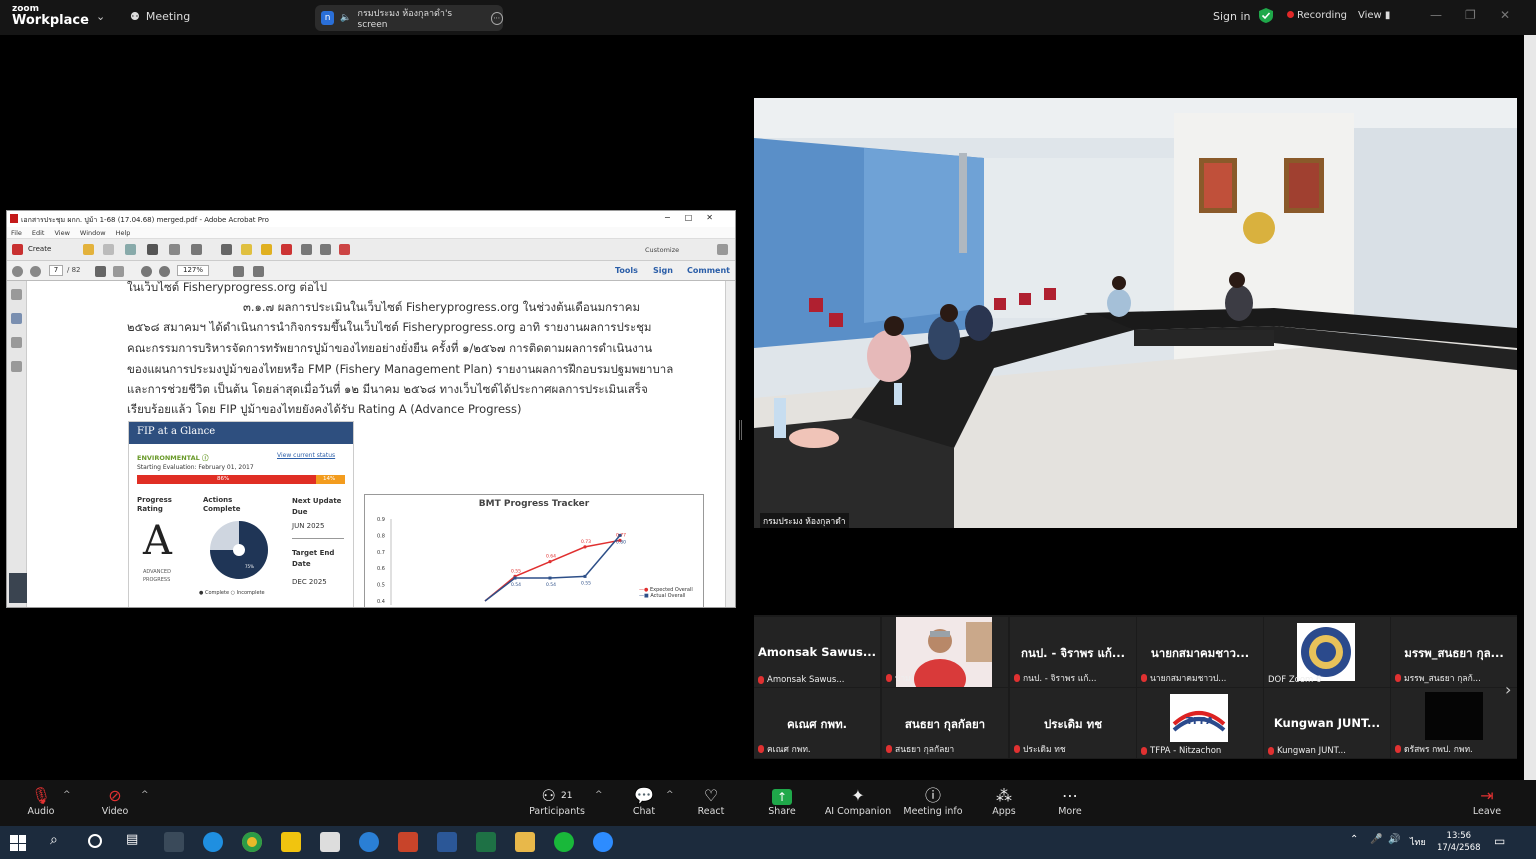 The width and height of the screenshot is (1536, 859). I want to click on cloud-icon, so click(130, 249).